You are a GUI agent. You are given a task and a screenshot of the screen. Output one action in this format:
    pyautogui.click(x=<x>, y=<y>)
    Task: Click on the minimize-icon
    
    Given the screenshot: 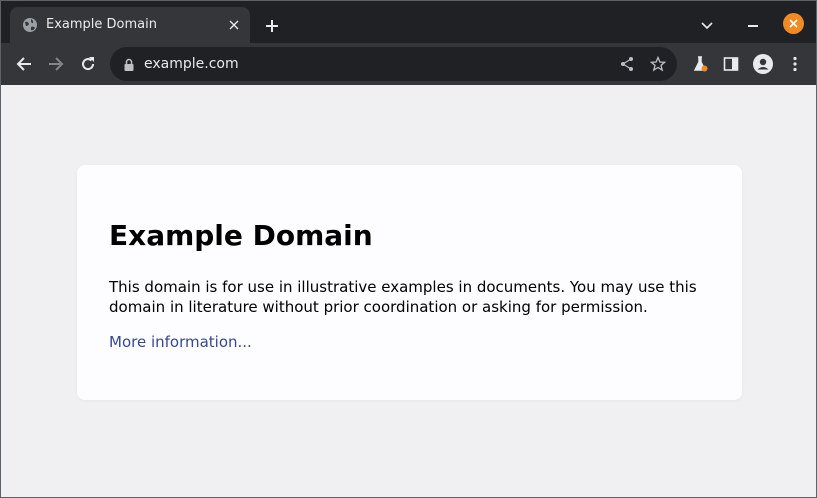 What is the action you would take?
    pyautogui.click(x=753, y=26)
    